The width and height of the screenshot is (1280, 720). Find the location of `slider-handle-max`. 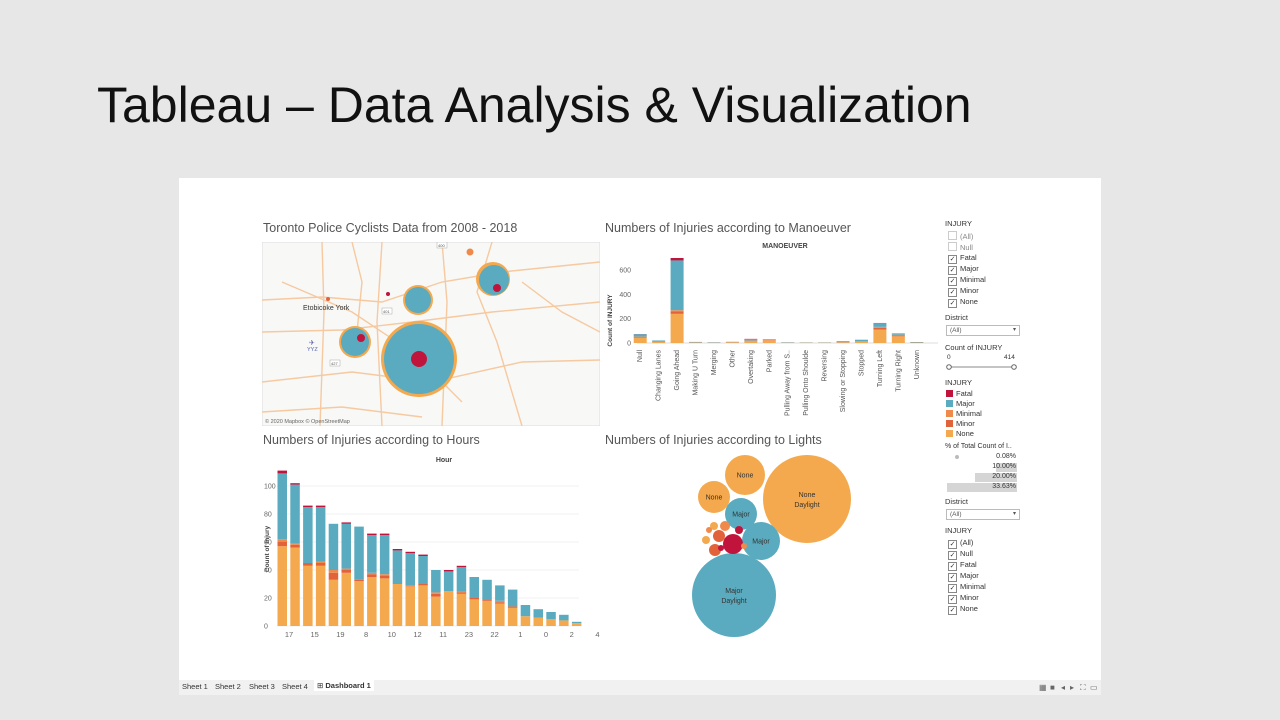

slider-handle-max is located at coordinates (1014, 367).